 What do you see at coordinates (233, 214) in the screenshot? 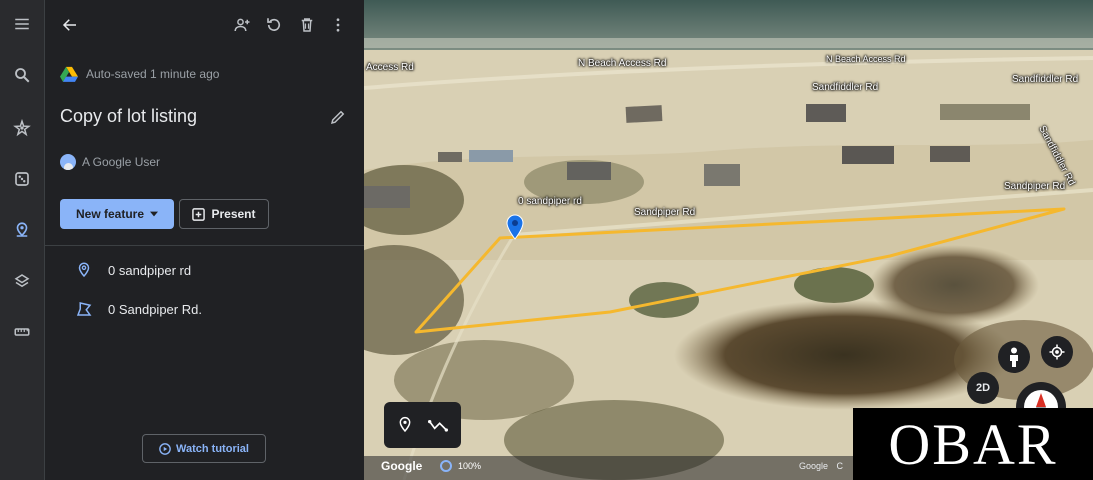
I see `present-label: Present` at bounding box center [233, 214].